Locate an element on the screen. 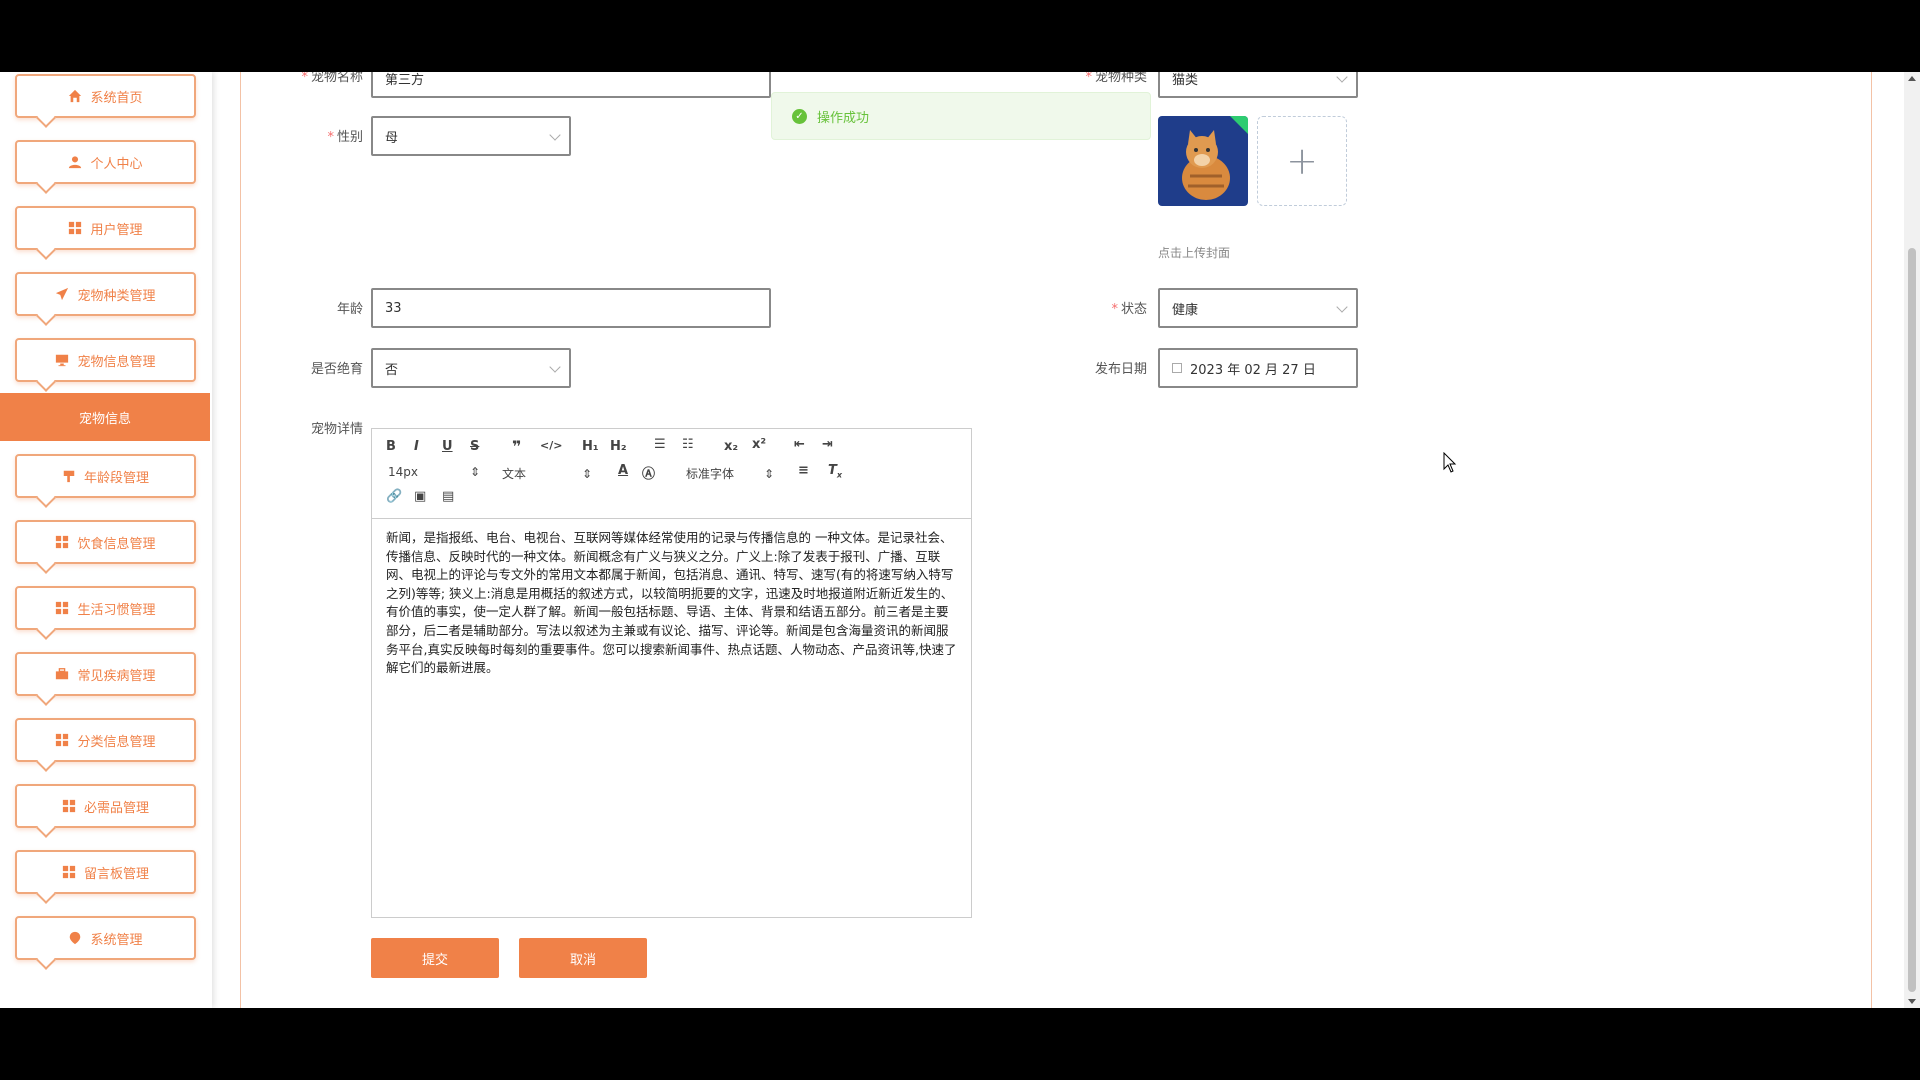 Image resolution: width=1920 pixels, height=1080 pixels. sterilized-label: 是否绝育 is located at coordinates (336, 369).